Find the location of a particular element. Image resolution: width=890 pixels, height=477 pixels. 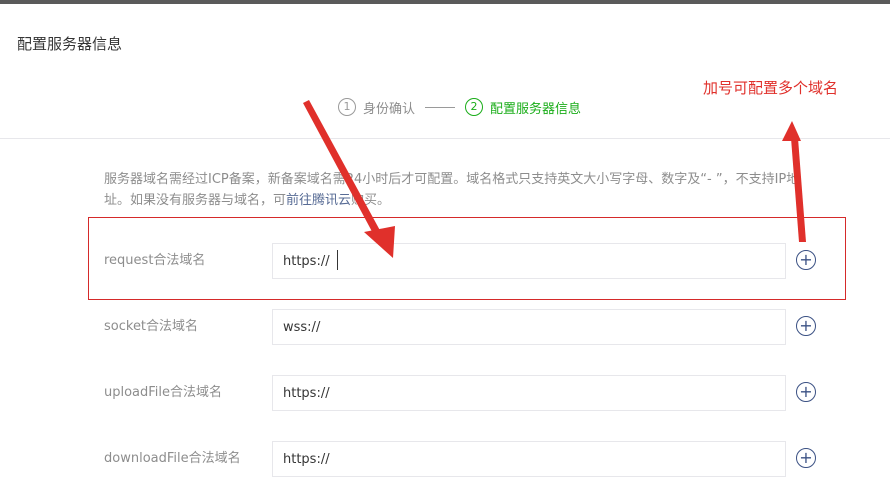

arrow-to-add-button is located at coordinates (794, 181).